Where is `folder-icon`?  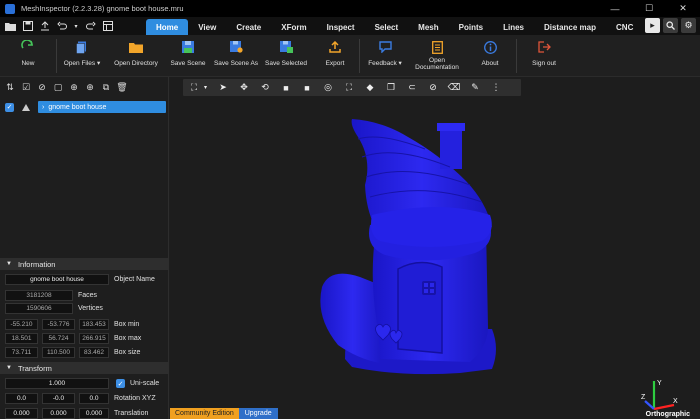
folder-icon is located at coordinates (10, 26).